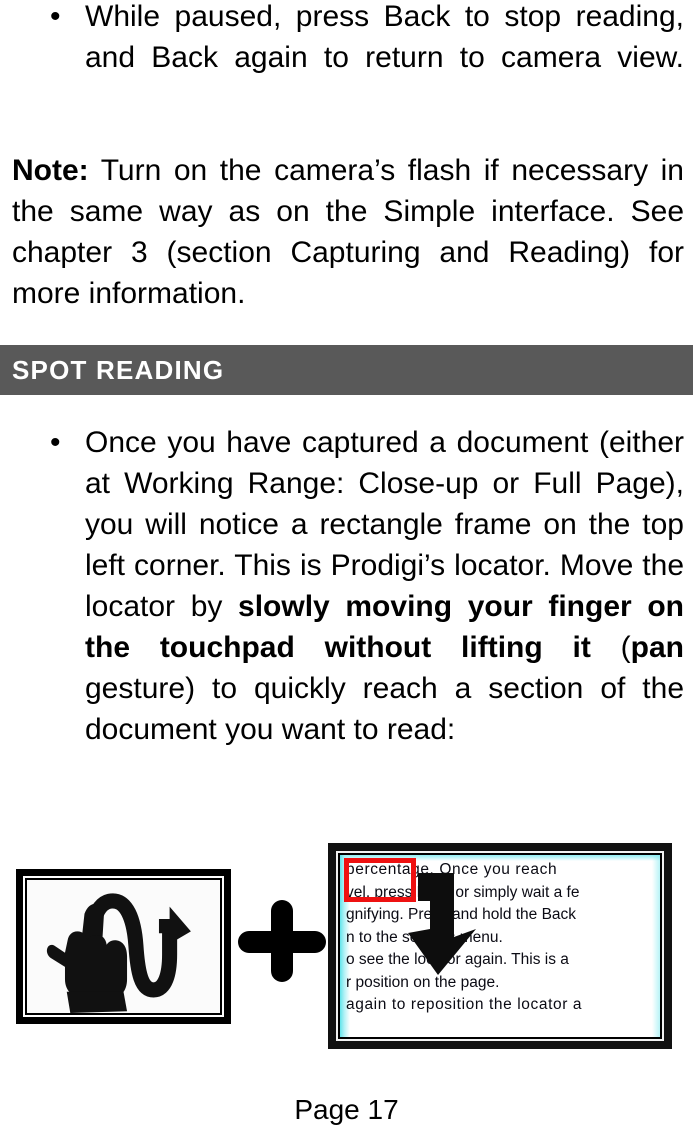 The height and width of the screenshot is (1137, 693). I want to click on page-number-footer: Page 17, so click(346, 1110).